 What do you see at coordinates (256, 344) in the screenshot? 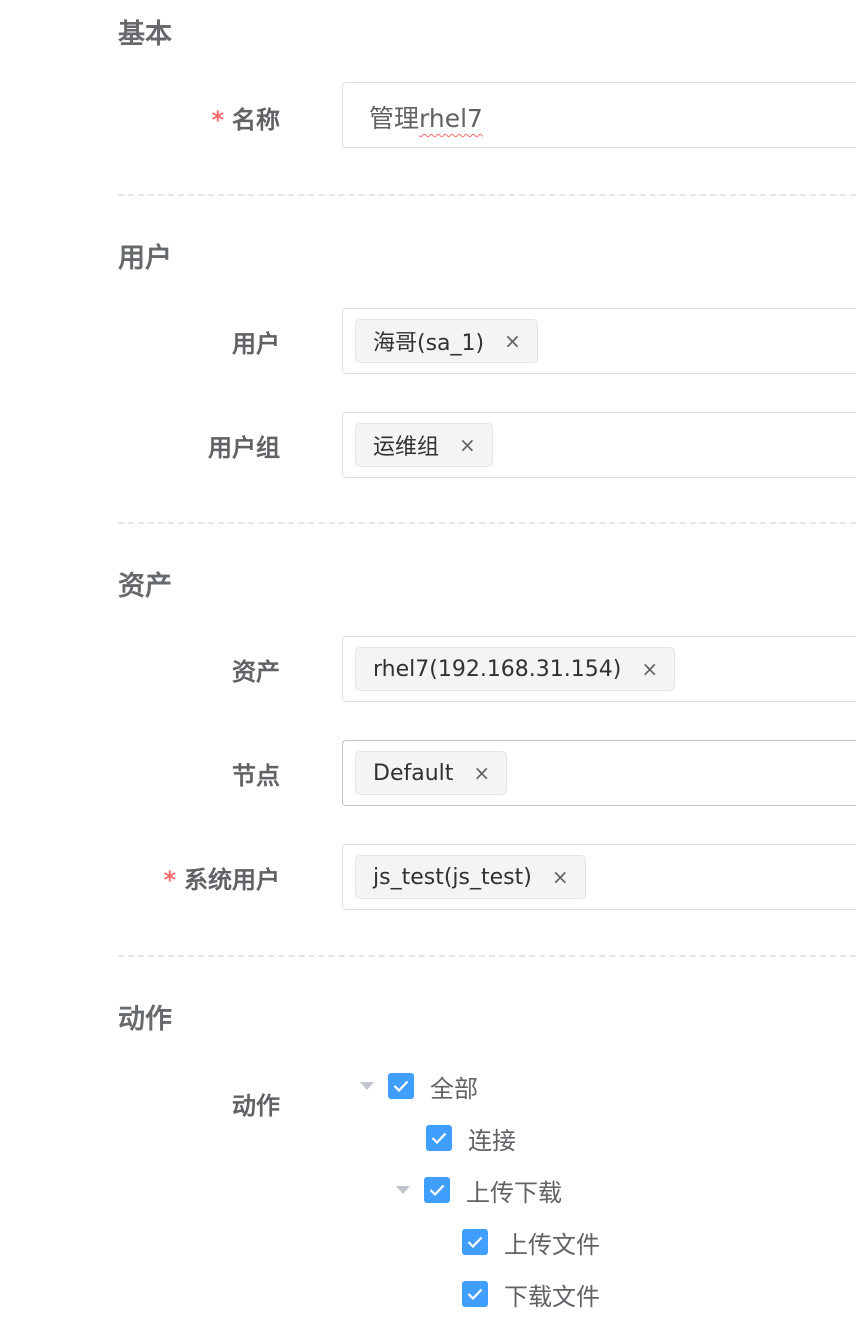
I see `users-label: 用户` at bounding box center [256, 344].